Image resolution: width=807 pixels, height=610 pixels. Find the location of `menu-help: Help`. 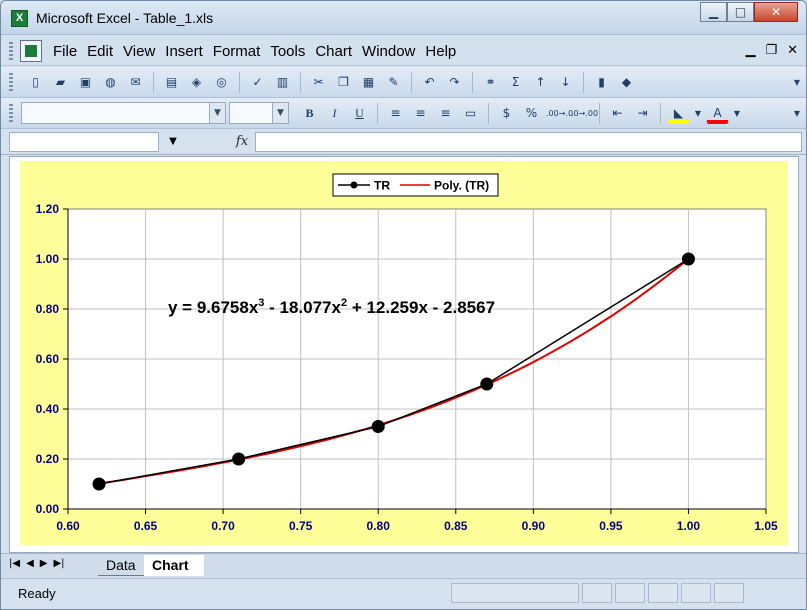

menu-help: Help is located at coordinates (440, 51).